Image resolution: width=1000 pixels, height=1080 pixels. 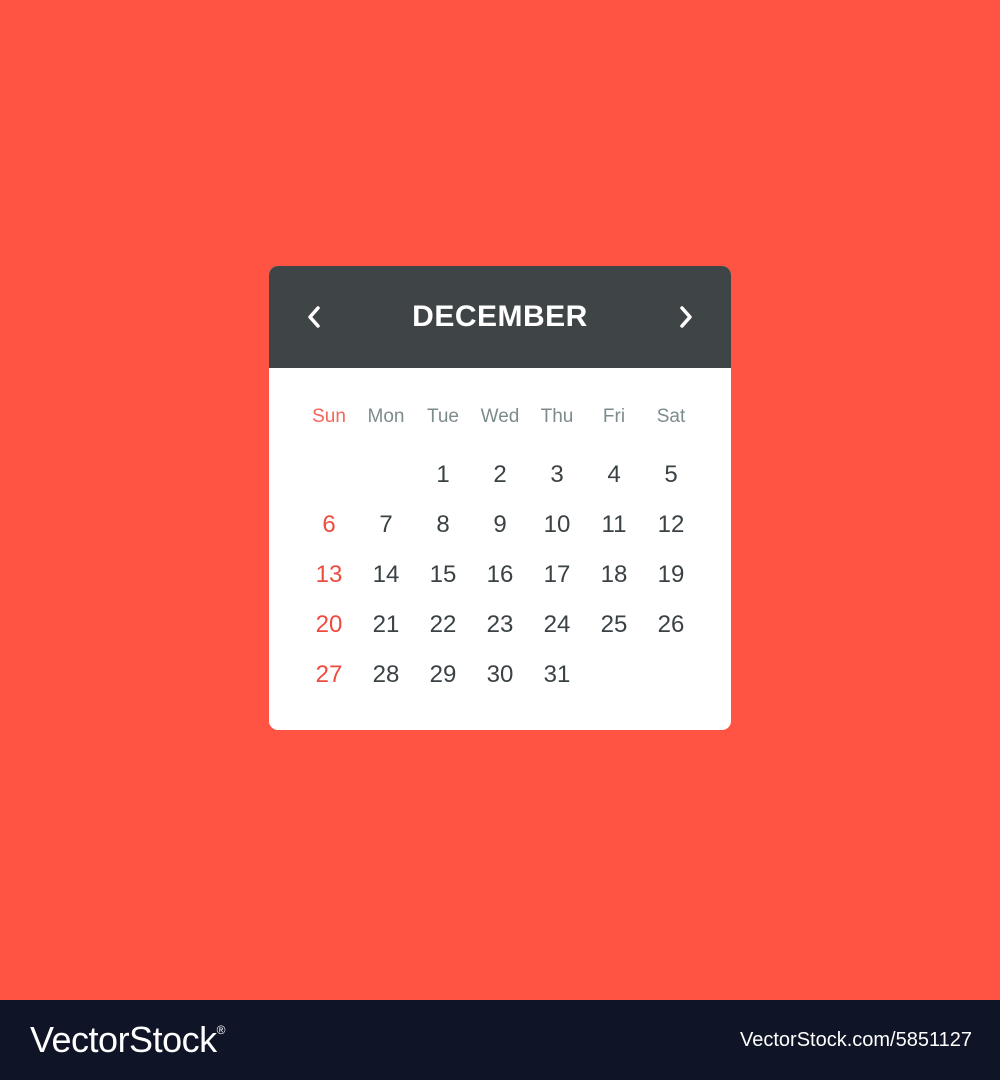 What do you see at coordinates (614, 625) in the screenshot?
I see `date-cell-25: 25` at bounding box center [614, 625].